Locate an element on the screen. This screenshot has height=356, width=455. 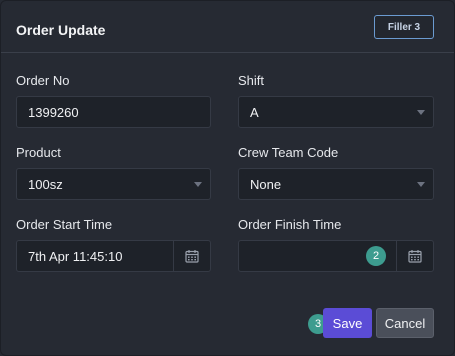
crew-team-code-select: None is located at coordinates (336, 184).